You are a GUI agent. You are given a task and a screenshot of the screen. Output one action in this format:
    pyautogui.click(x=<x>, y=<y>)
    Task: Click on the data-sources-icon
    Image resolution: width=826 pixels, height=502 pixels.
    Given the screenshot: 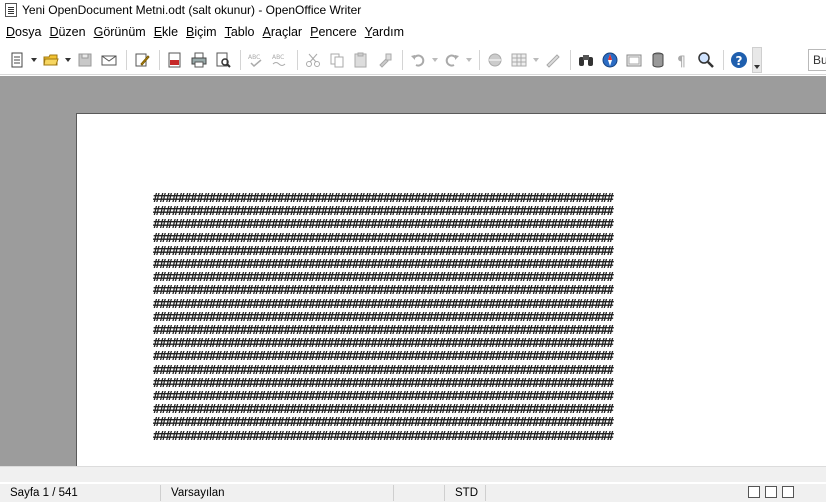 What is the action you would take?
    pyautogui.click(x=658, y=60)
    